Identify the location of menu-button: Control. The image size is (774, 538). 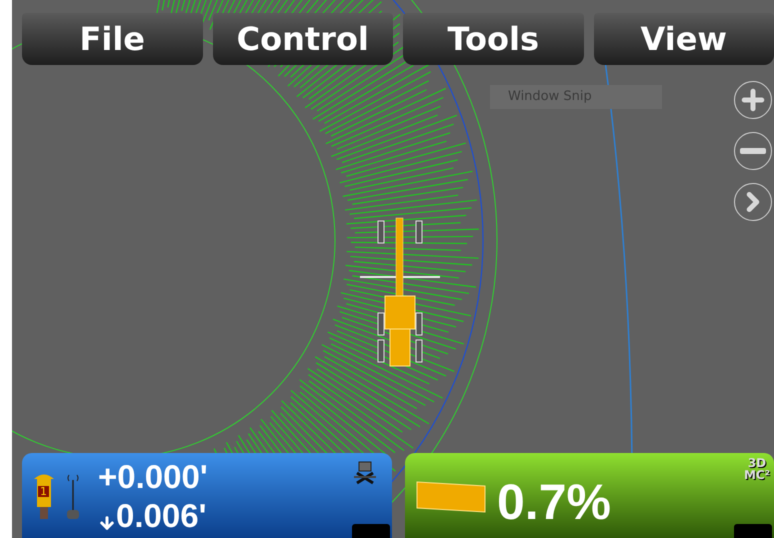
(302, 39).